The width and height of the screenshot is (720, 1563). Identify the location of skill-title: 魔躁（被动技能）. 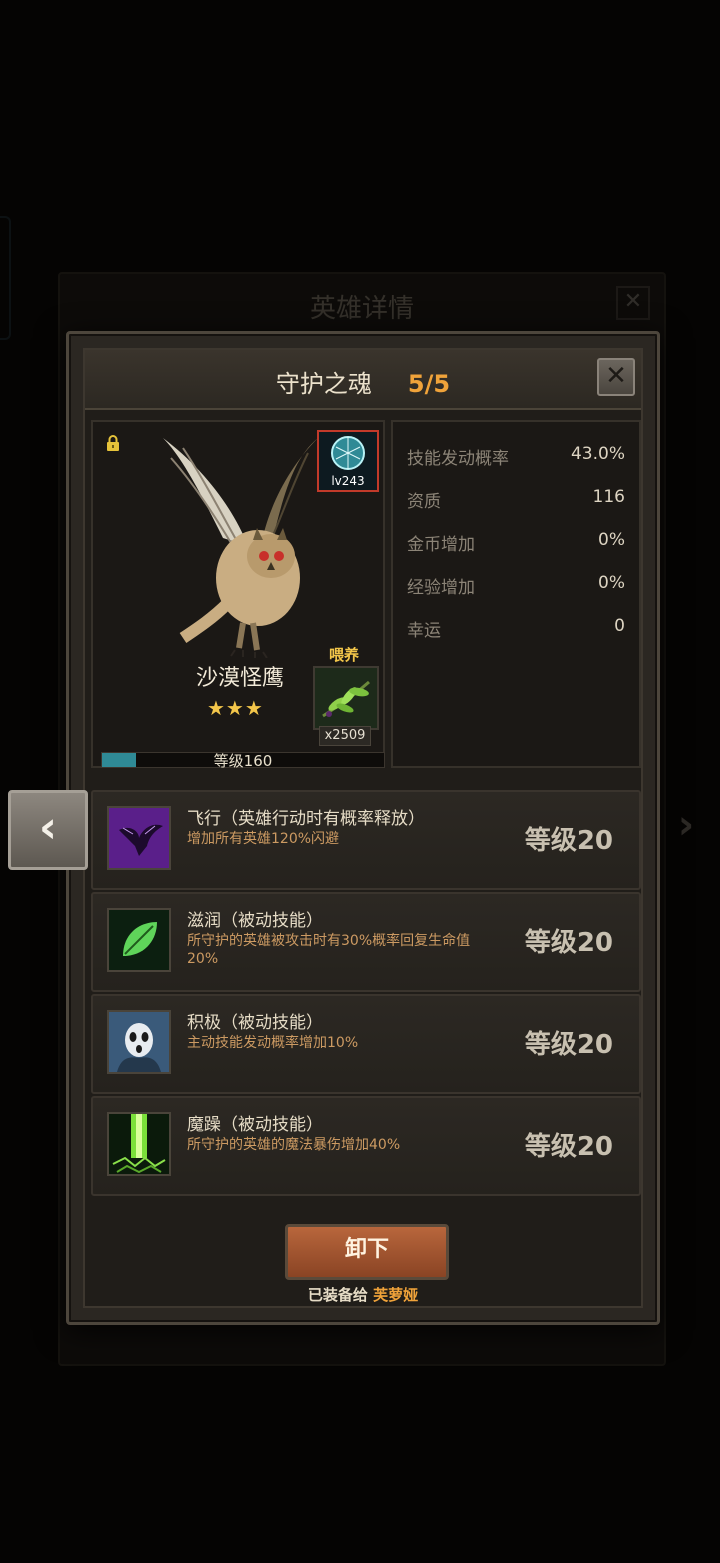
(255, 1125).